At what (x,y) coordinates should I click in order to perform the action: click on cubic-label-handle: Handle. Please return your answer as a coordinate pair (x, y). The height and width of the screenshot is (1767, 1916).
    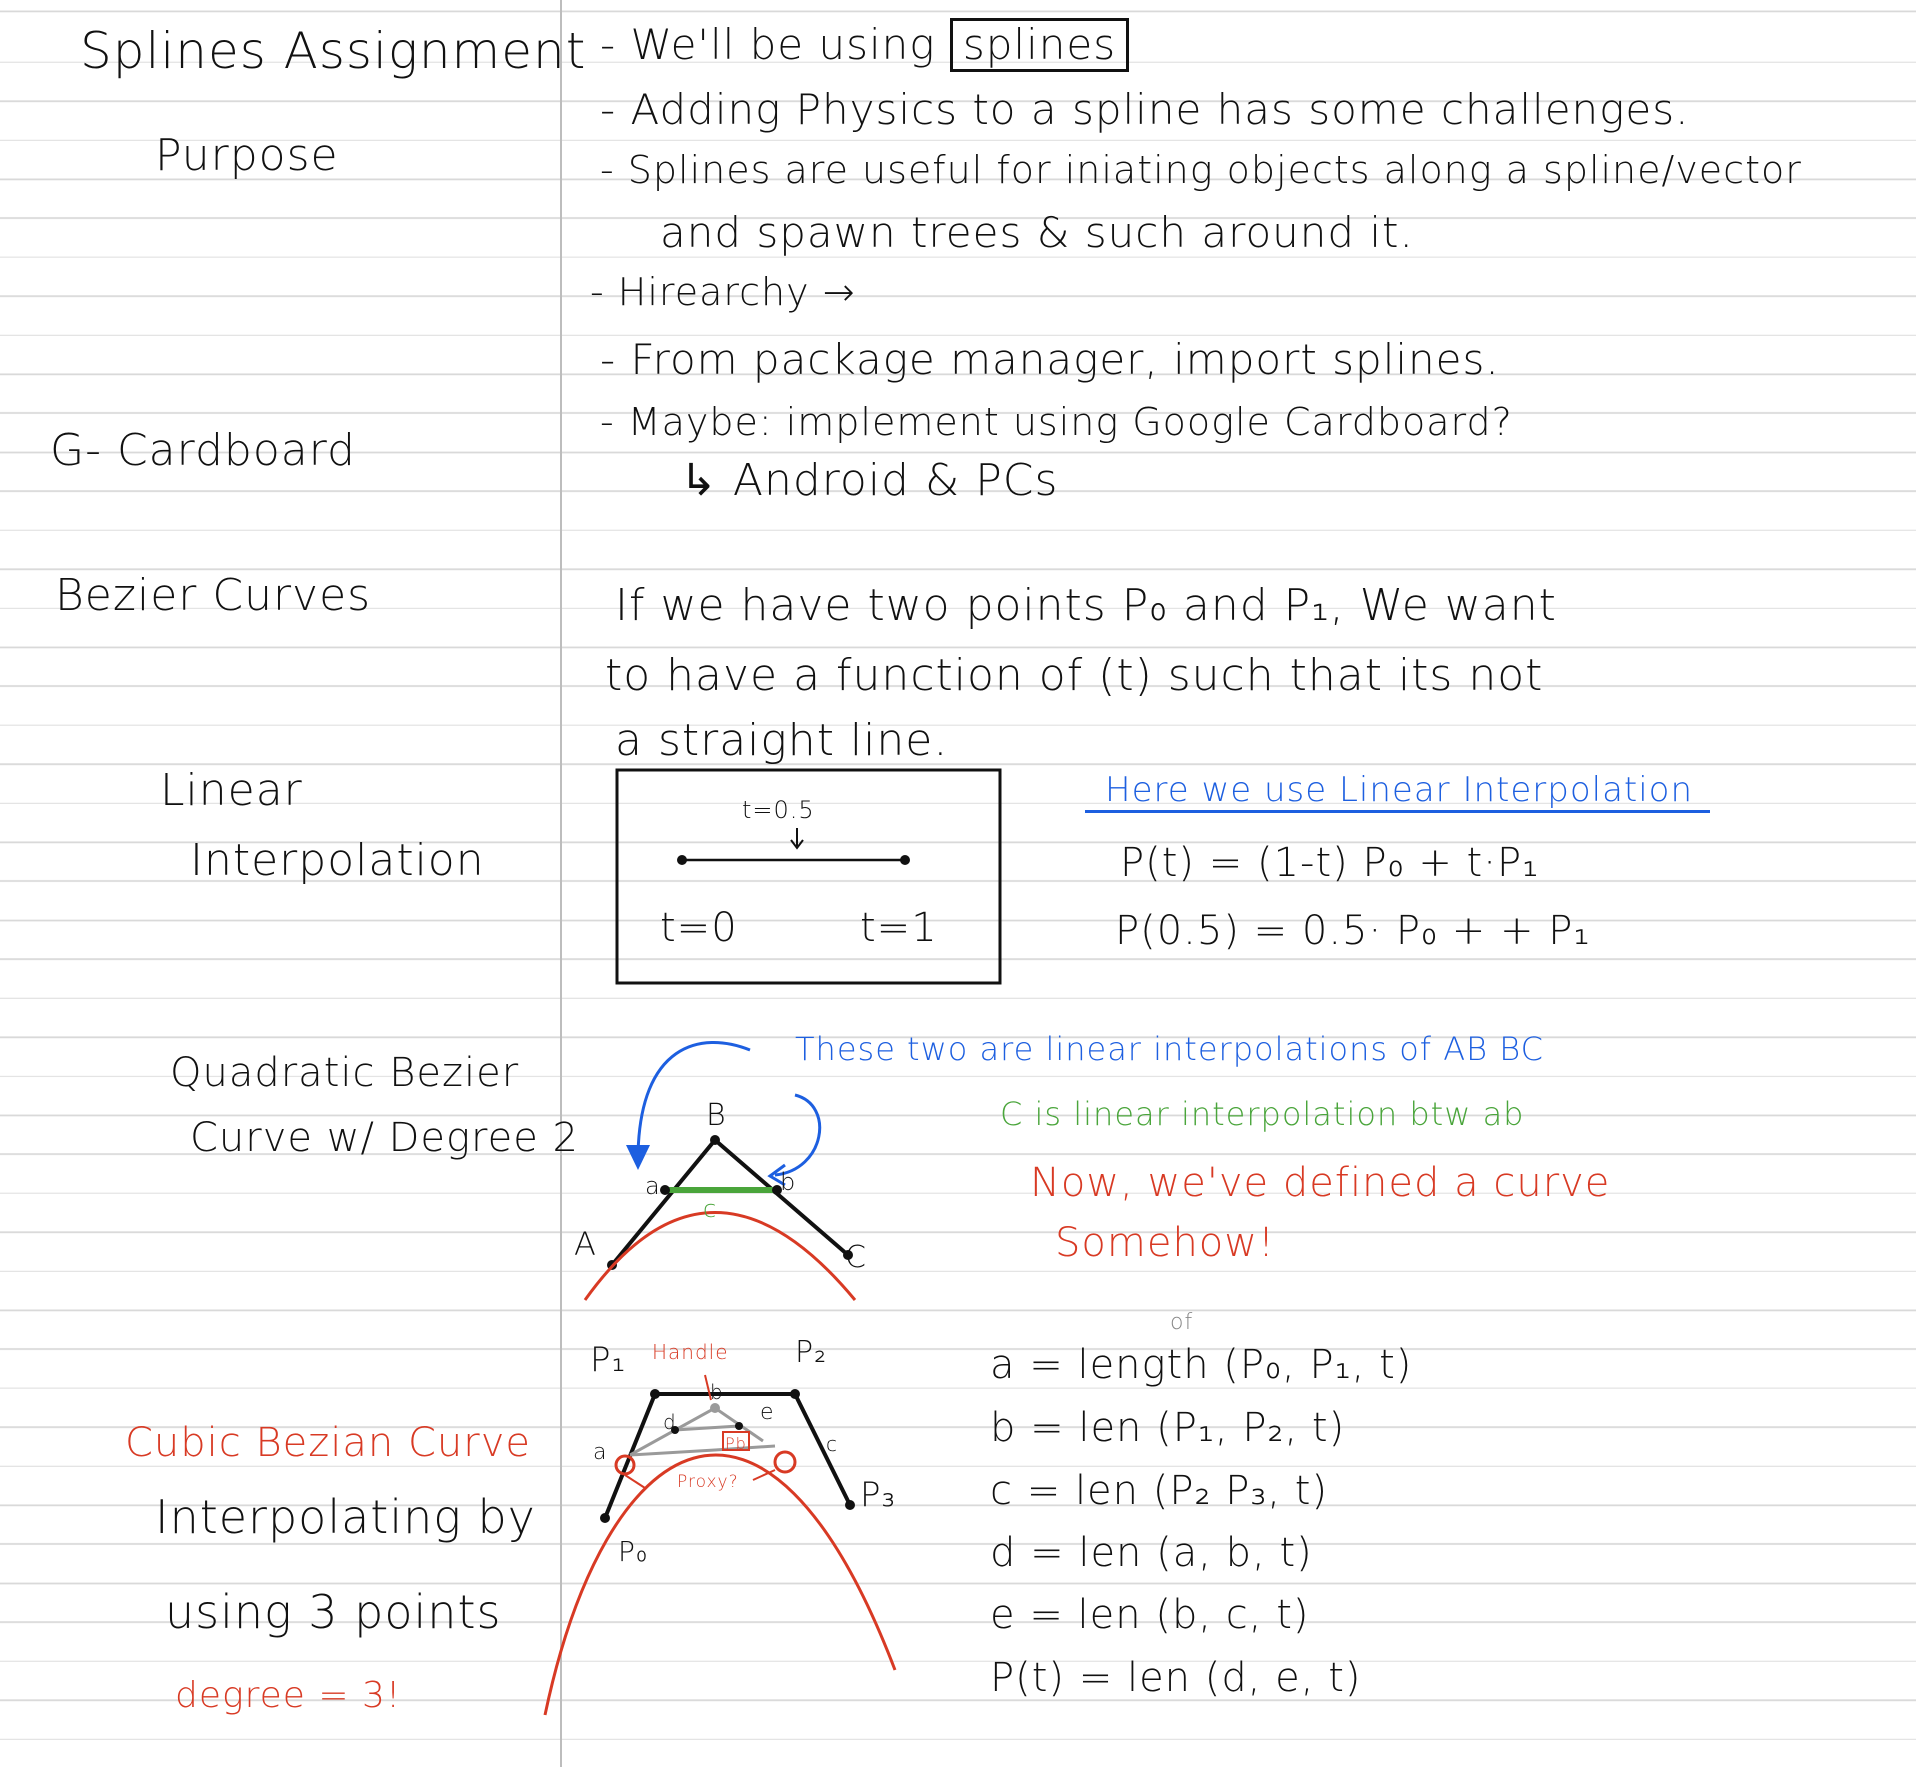
    Looking at the image, I should click on (690, 1352).